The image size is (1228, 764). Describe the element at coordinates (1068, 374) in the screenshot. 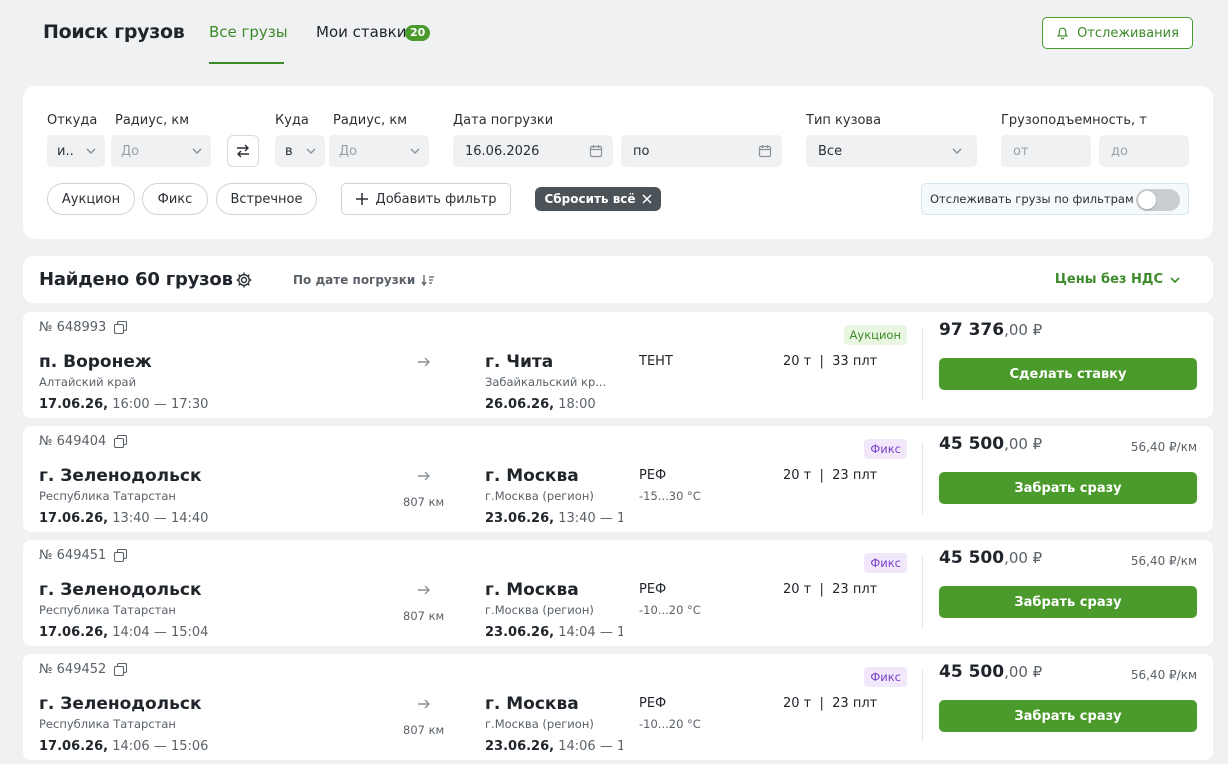

I see `place-bid-button: Сделать ставку` at that location.